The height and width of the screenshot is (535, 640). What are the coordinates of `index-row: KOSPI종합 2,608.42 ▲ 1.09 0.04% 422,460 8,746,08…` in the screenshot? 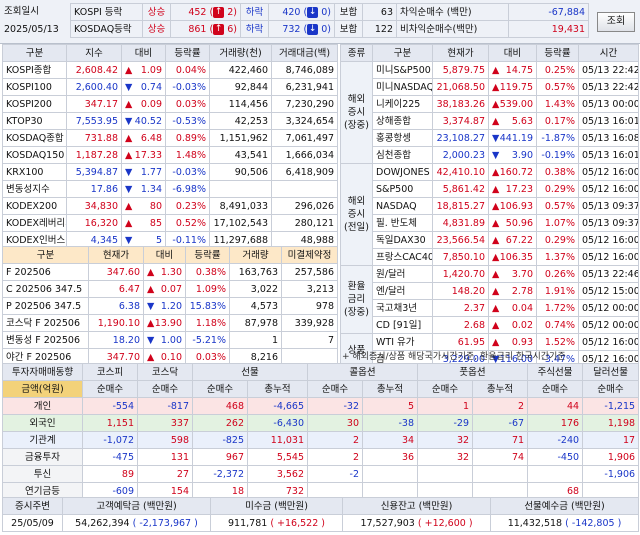 It's located at (170, 70).